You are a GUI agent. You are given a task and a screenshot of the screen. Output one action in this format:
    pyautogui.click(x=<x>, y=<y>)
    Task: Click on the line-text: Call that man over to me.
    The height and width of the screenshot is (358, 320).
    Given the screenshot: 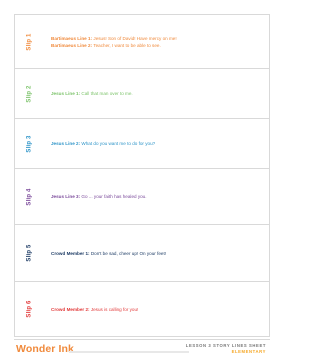 What is the action you would take?
    pyautogui.click(x=107, y=93)
    